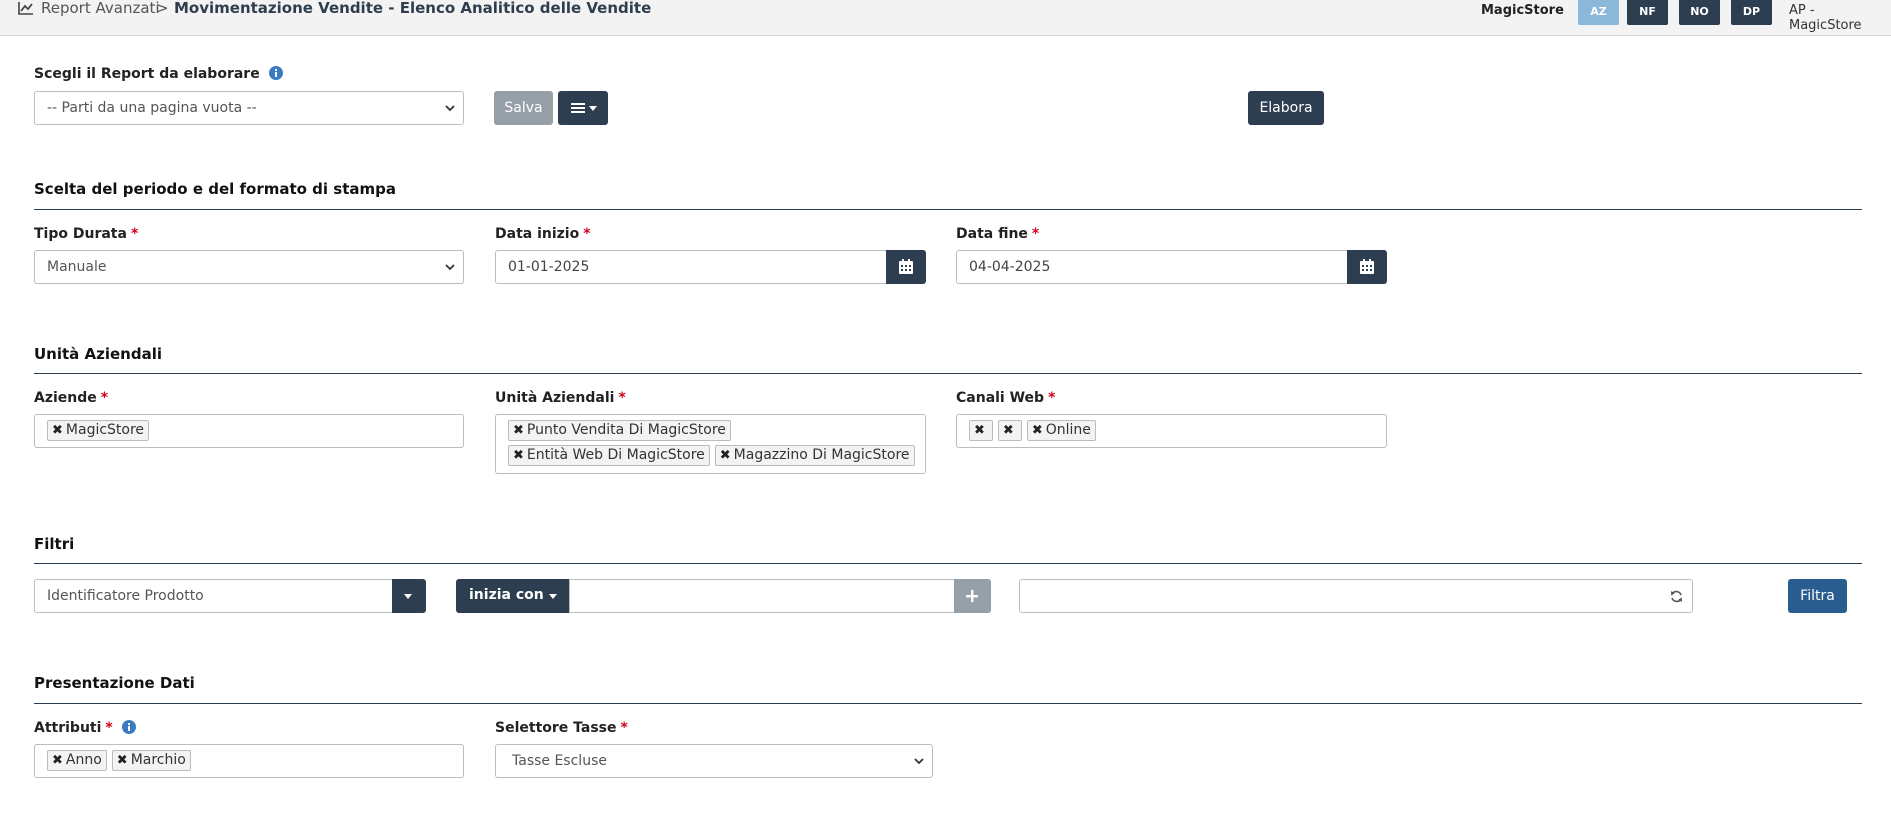  What do you see at coordinates (1152, 267) in the screenshot?
I see `end-date-input: 04-04-2025` at bounding box center [1152, 267].